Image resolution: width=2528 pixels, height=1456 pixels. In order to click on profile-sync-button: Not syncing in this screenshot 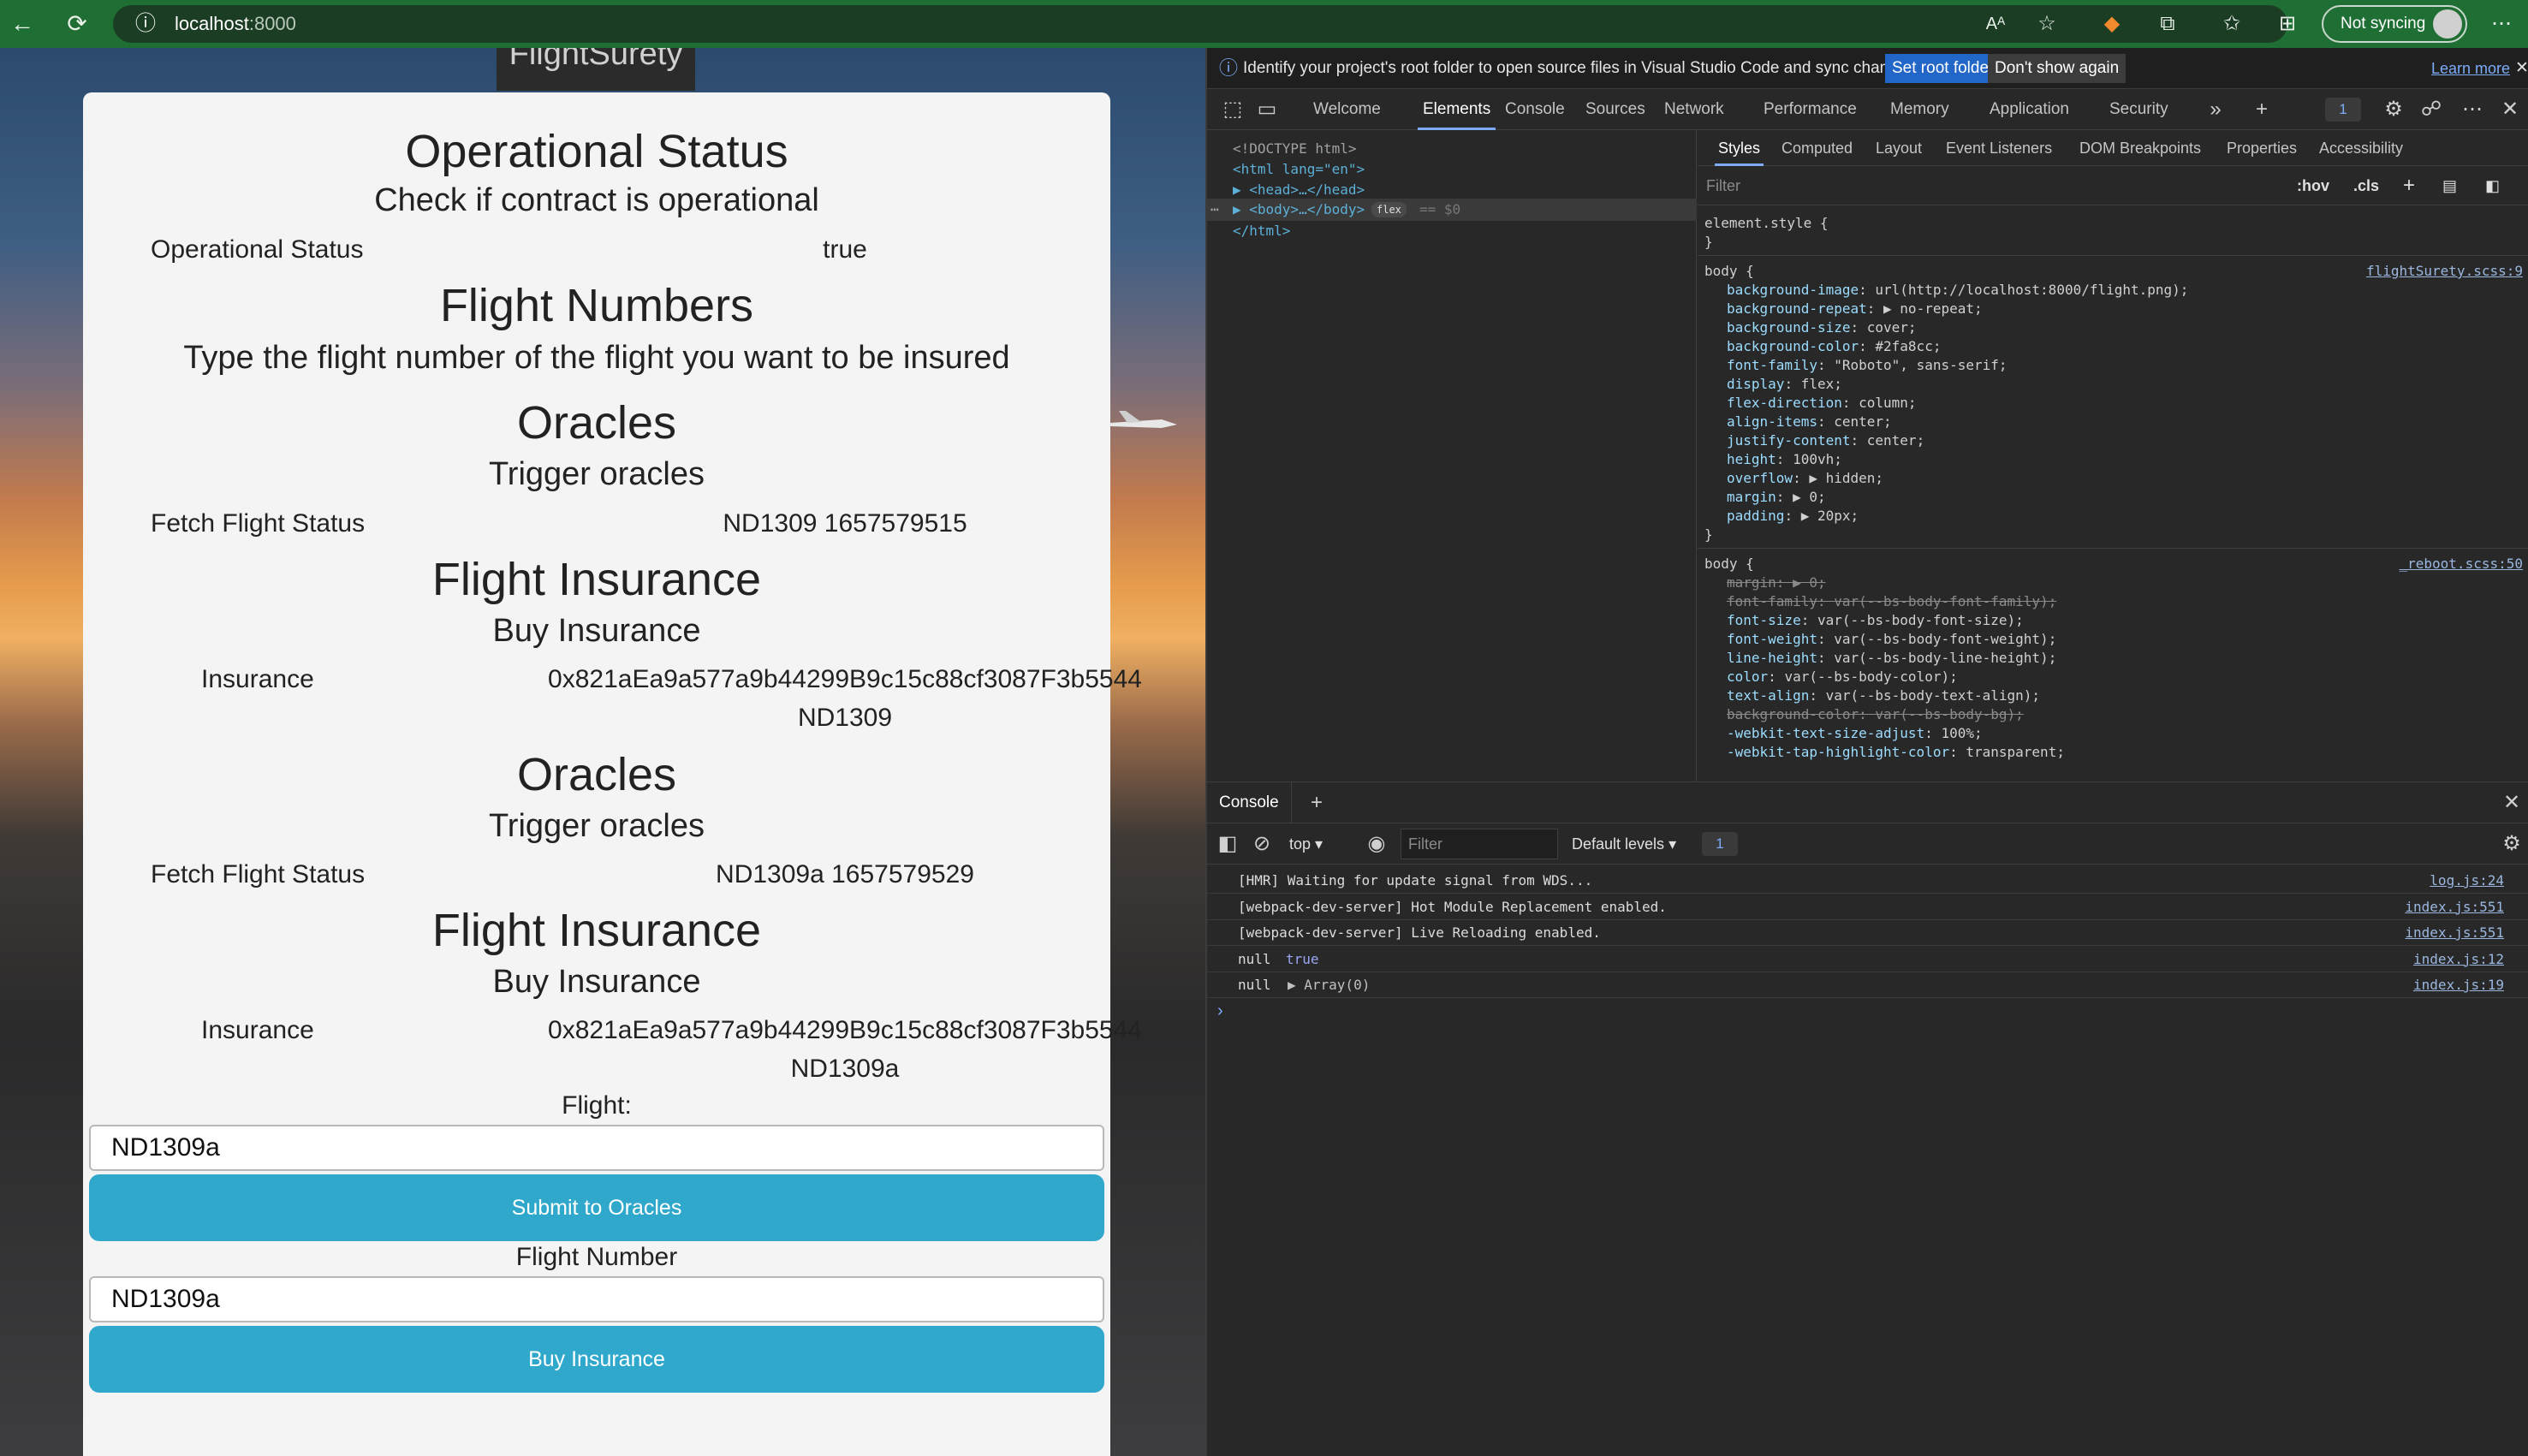, I will do `click(2394, 24)`.